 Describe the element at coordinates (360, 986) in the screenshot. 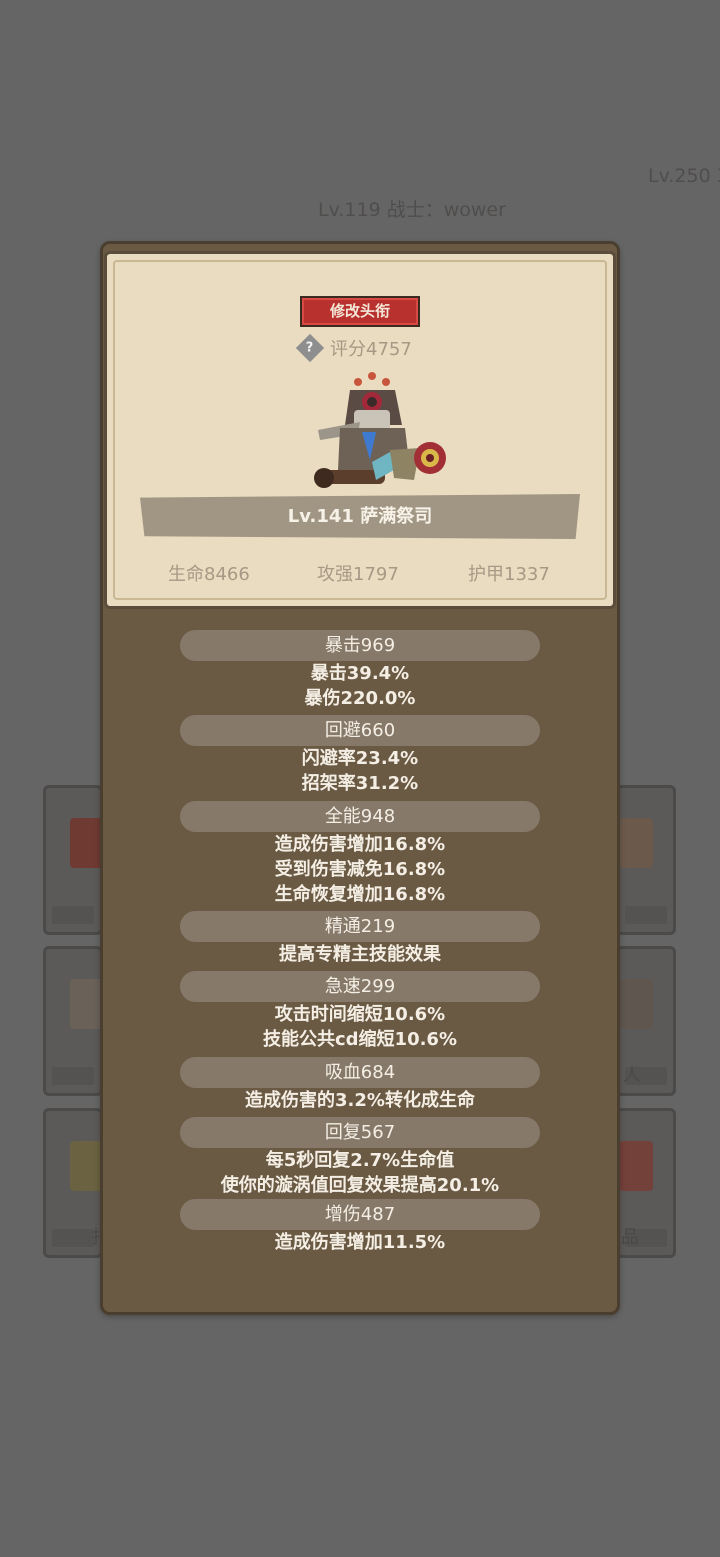

I see `attribute-header-haste: 急速299` at that location.